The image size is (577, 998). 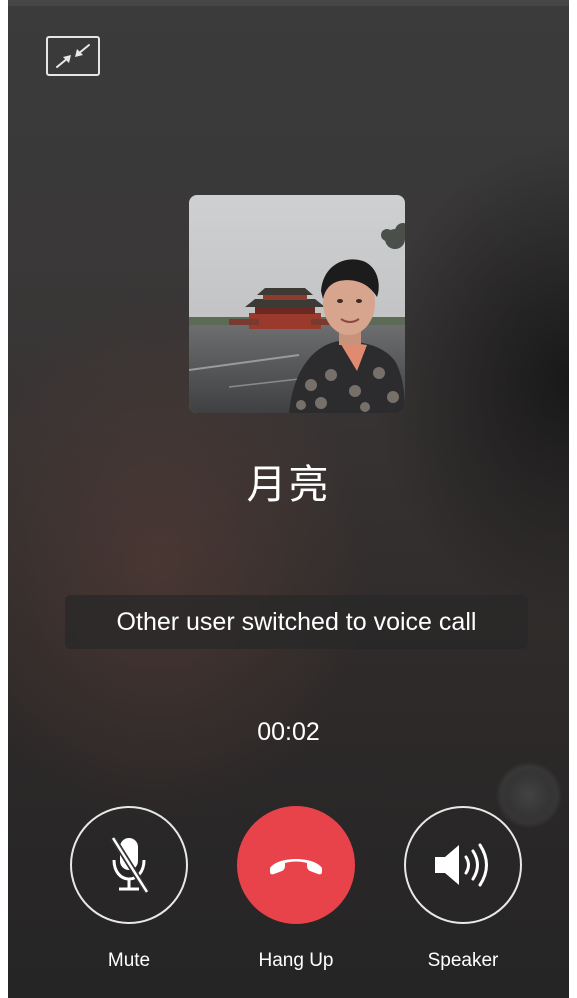 I want to click on speaker-volume-icon, so click(x=461, y=865).